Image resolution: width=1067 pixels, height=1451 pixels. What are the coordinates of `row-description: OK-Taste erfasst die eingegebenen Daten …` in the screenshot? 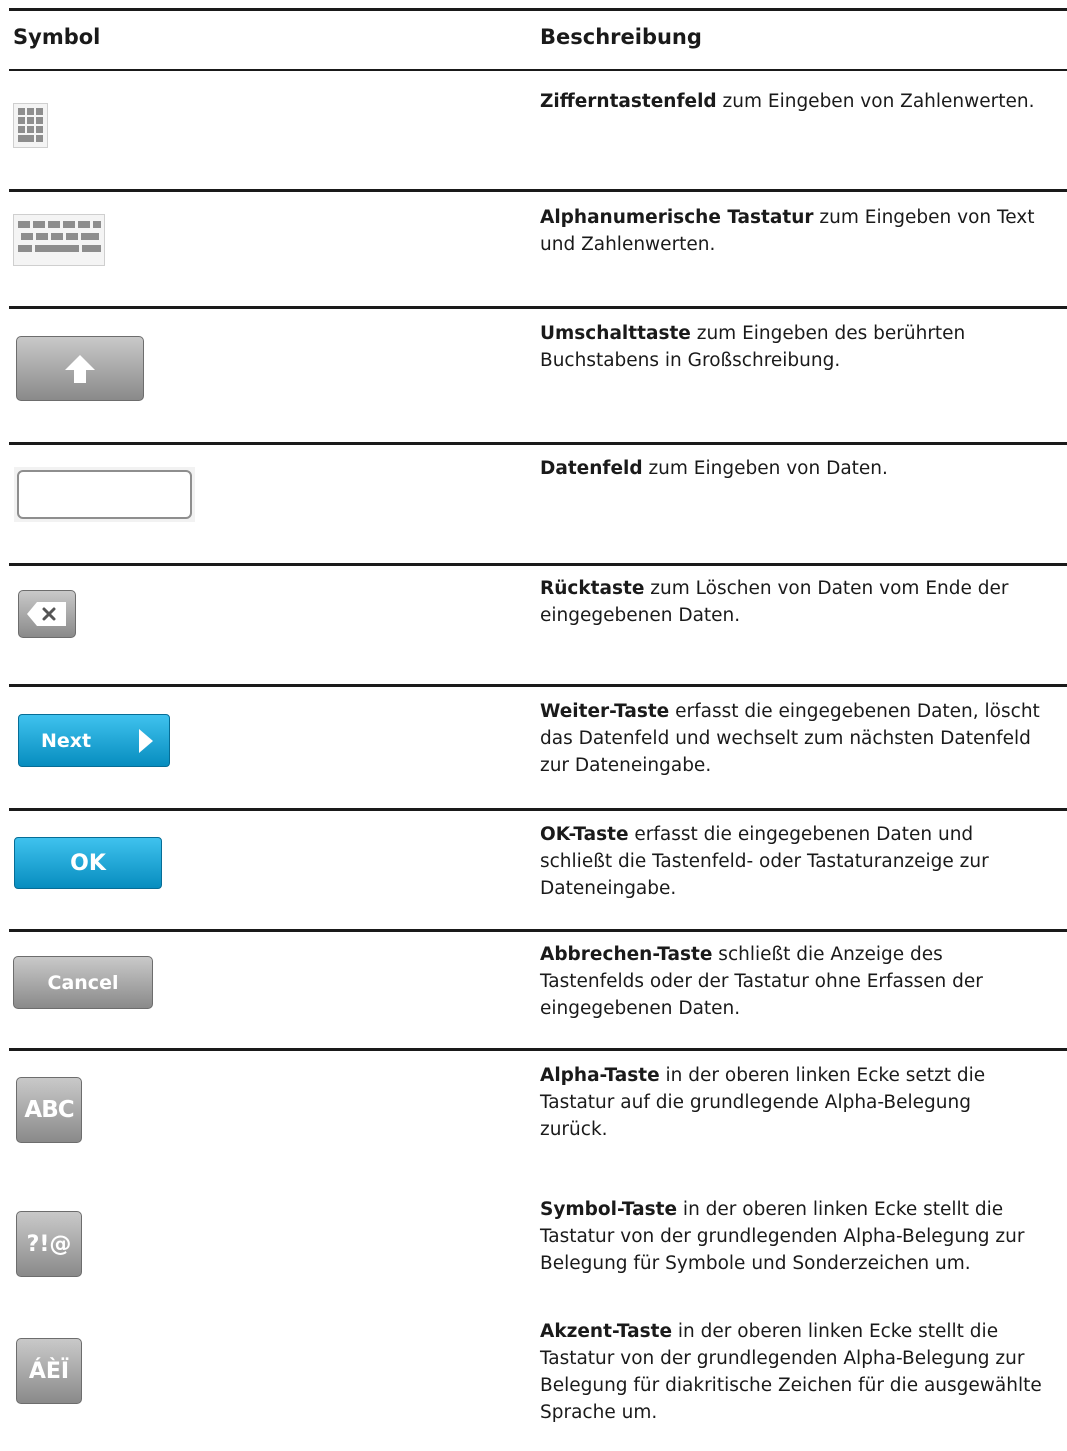 It's located at (764, 861).